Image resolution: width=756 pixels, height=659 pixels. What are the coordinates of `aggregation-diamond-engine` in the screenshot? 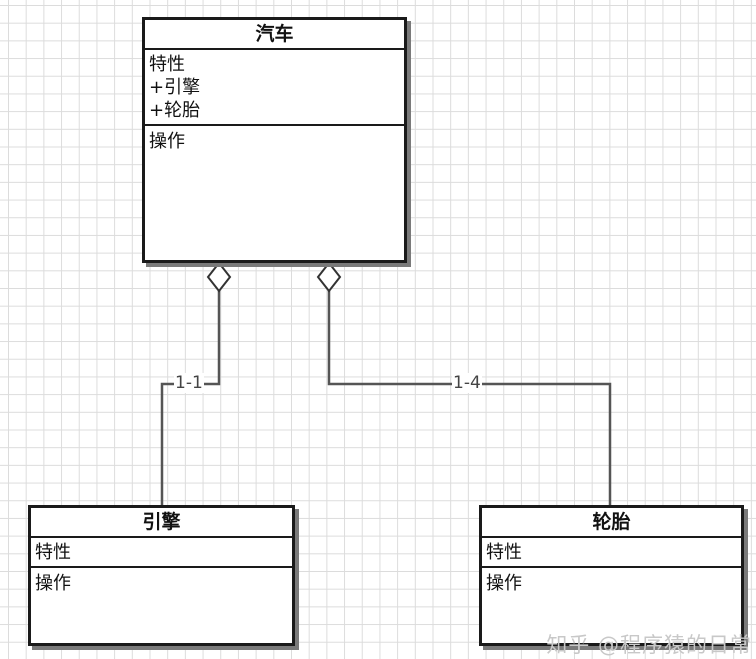 It's located at (219, 277).